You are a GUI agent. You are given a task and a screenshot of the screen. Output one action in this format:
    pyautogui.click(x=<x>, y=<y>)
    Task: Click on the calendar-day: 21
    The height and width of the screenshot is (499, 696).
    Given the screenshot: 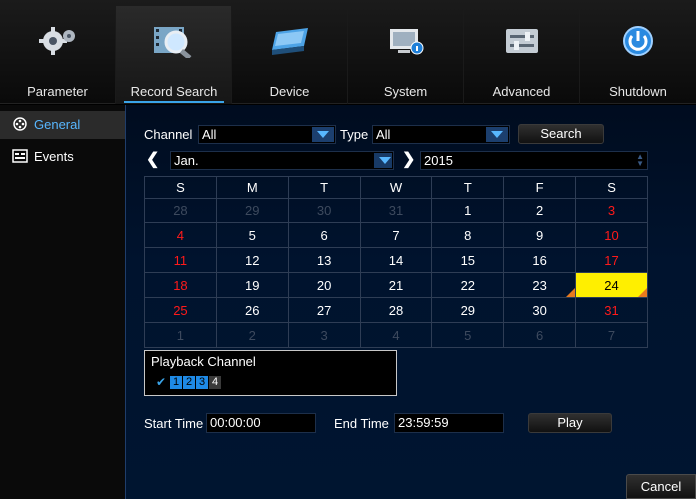 What is the action you would take?
    pyautogui.click(x=396, y=285)
    